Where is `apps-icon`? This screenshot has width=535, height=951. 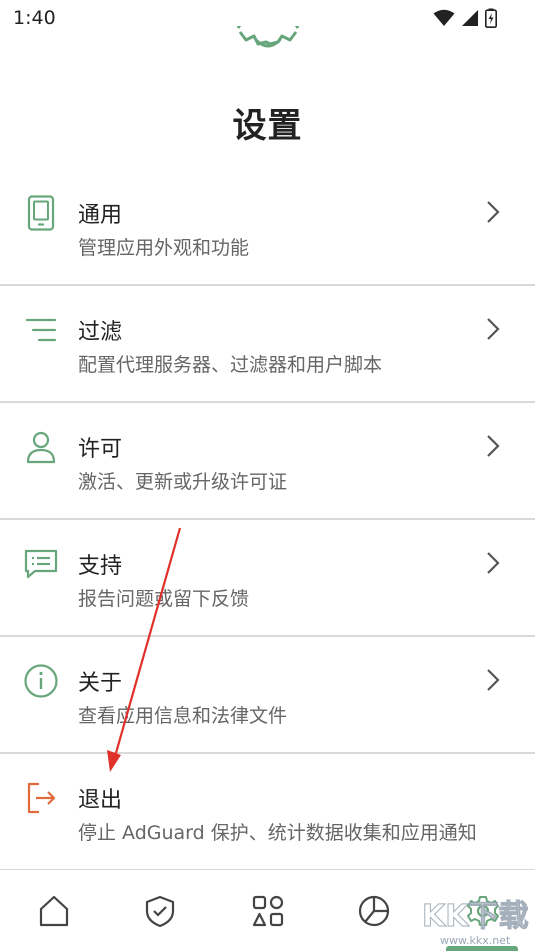
apps-icon is located at coordinates (268, 911).